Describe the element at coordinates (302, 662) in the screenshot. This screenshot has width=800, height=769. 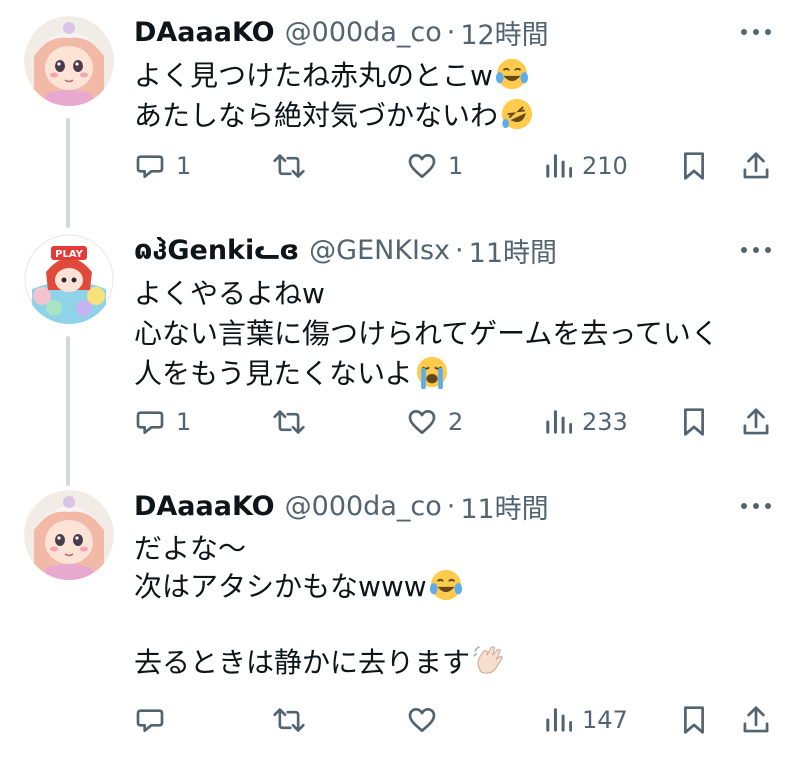
I see `text-line: 去るときは静かに去ります` at that location.